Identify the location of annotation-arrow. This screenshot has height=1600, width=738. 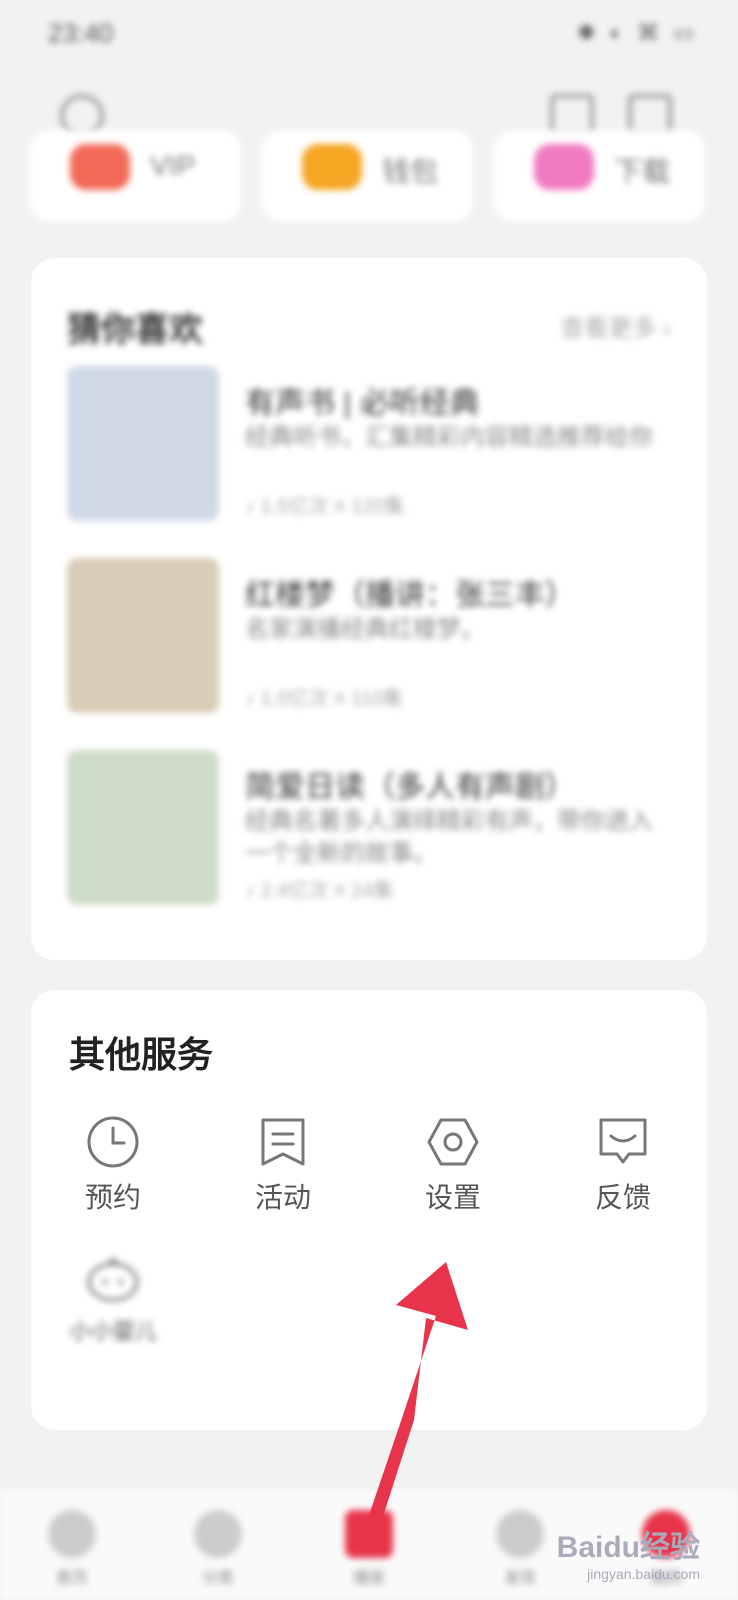
(416, 1397).